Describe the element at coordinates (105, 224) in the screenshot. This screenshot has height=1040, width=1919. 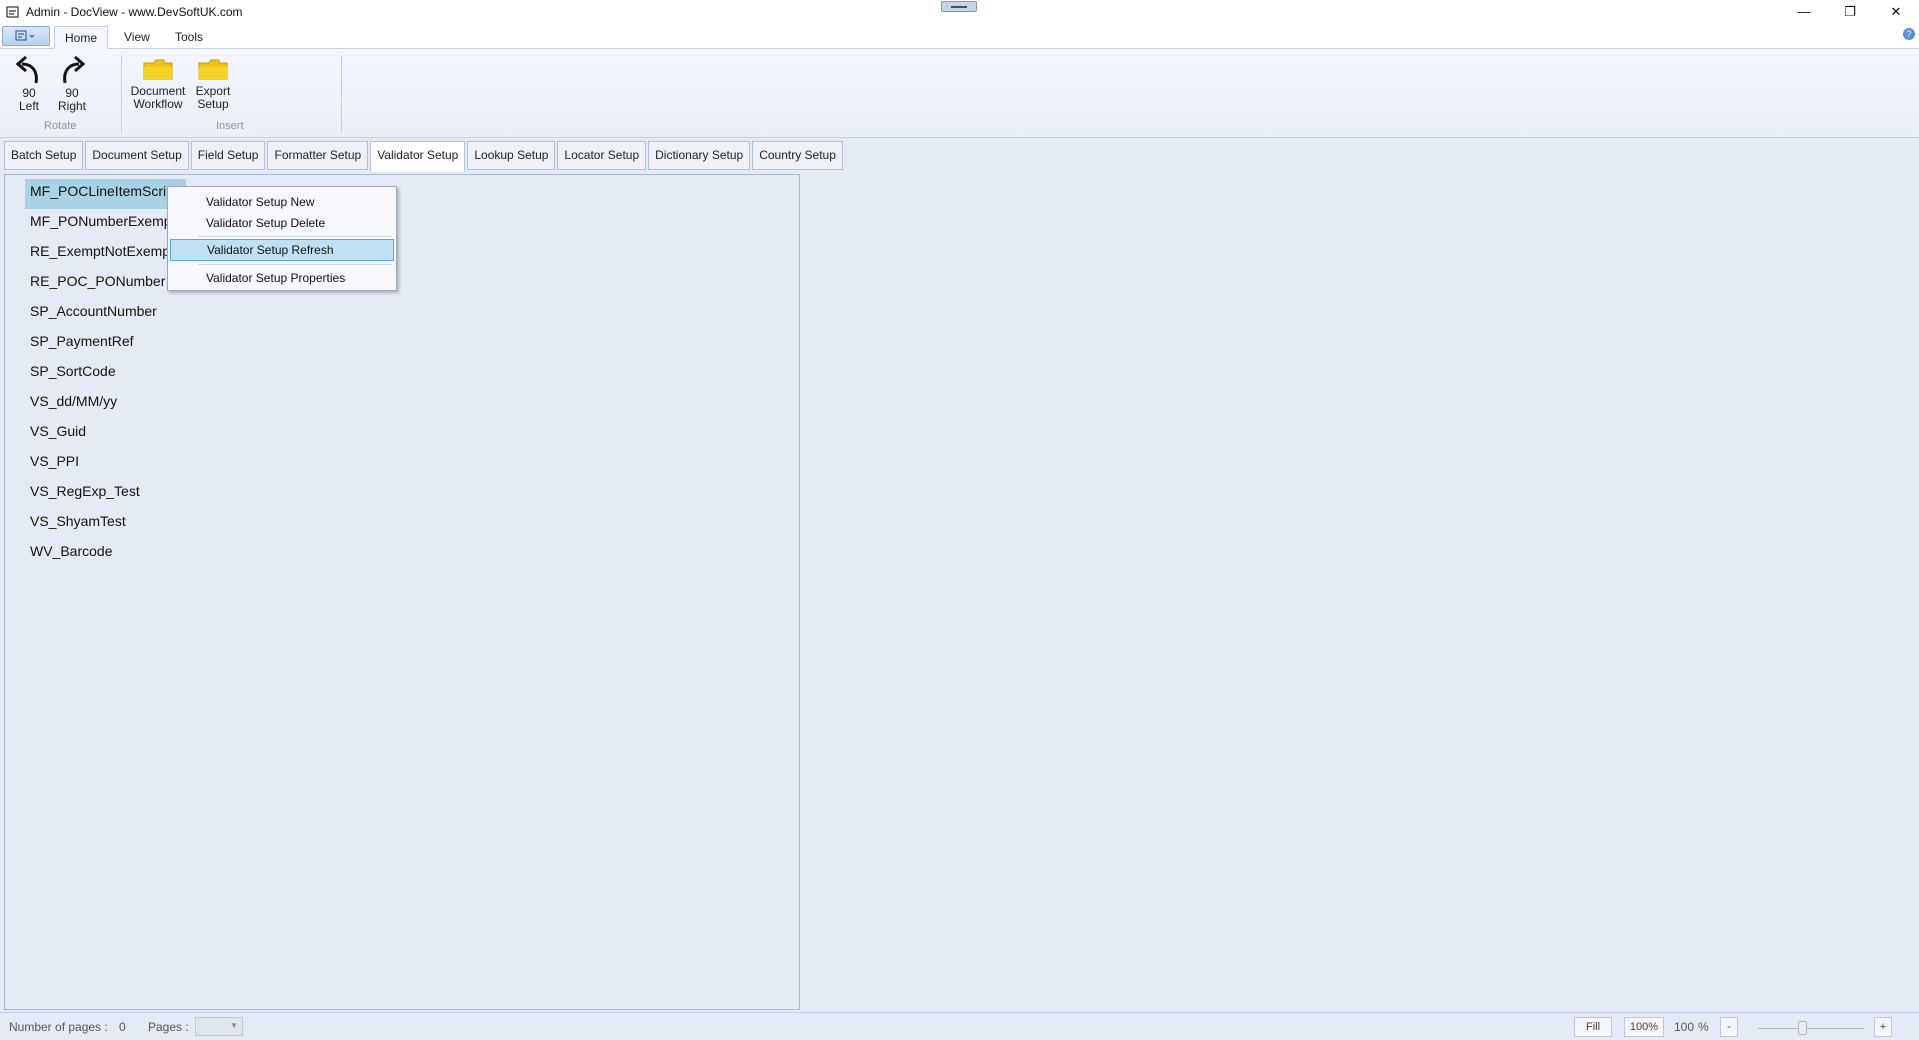
I see `list-item: MF_PONumberExempt` at that location.